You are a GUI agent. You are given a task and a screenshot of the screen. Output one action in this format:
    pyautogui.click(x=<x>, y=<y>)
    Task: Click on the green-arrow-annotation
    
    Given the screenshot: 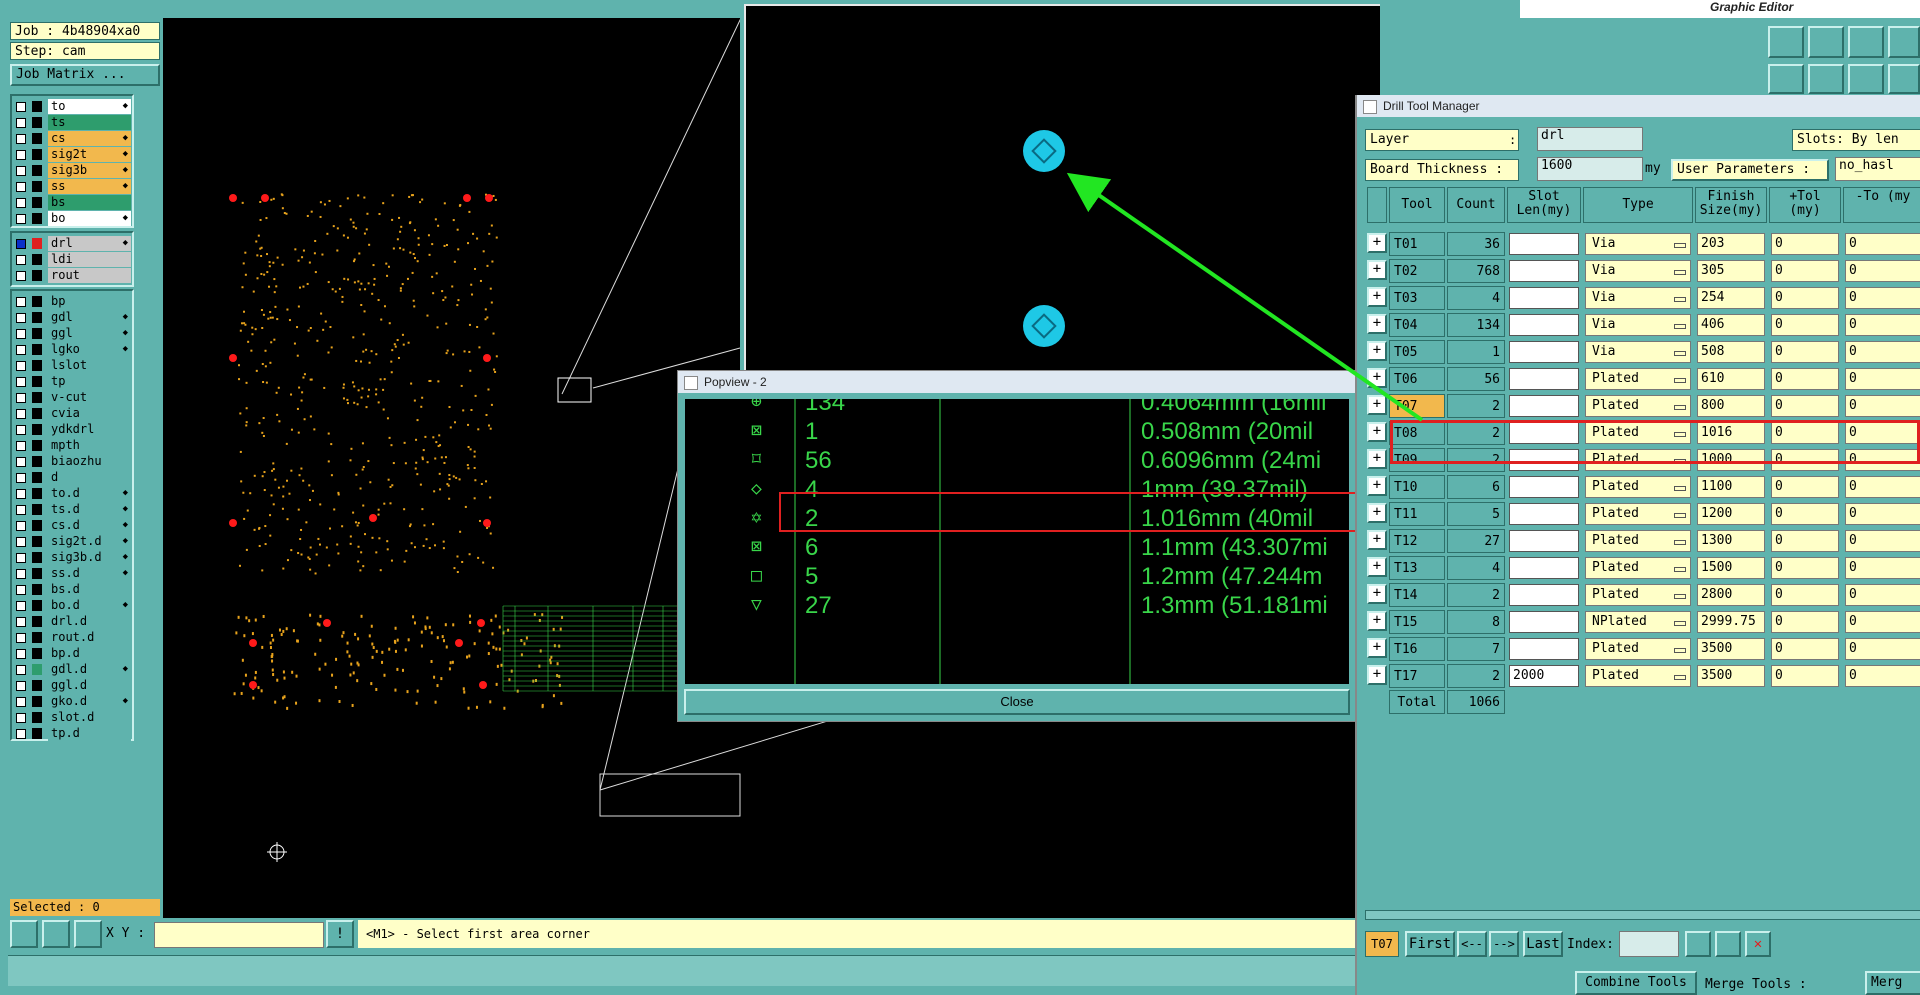 What is the action you would take?
    pyautogui.click(x=1245, y=297)
    